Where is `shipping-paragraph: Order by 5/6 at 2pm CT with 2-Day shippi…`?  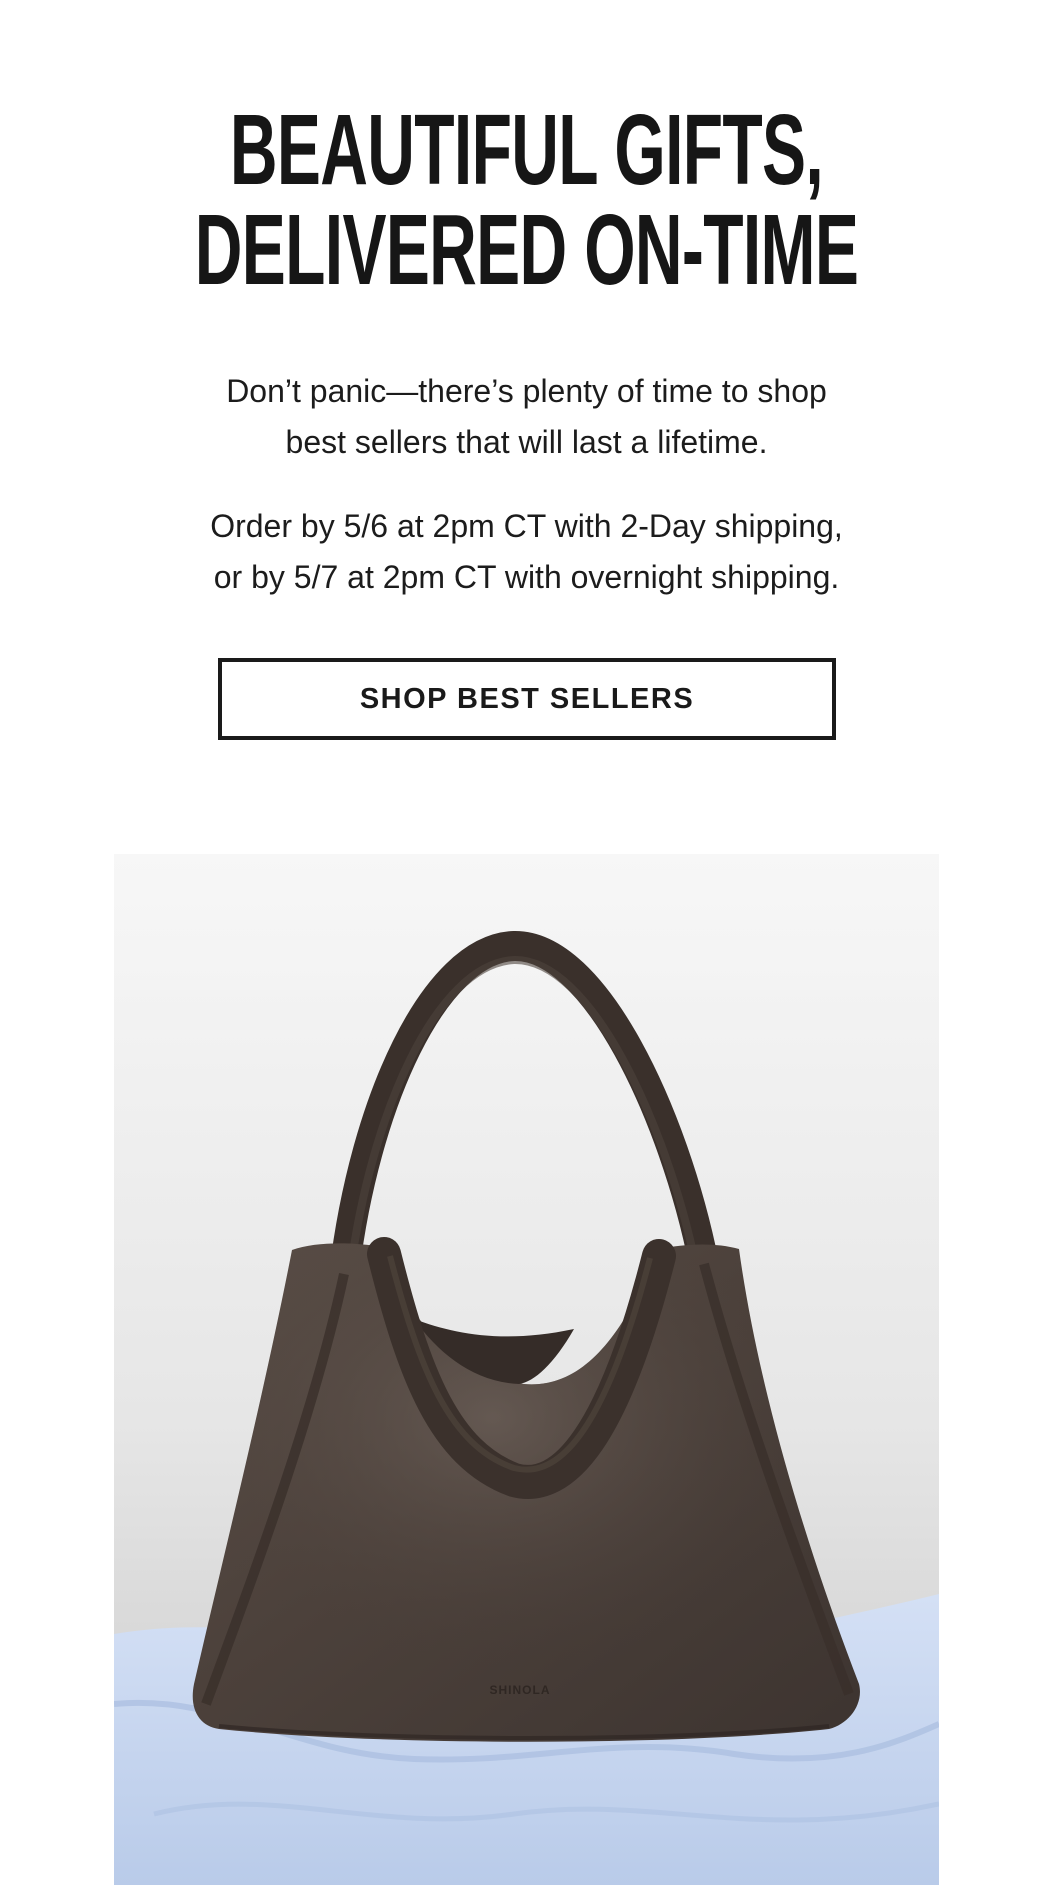
shipping-paragraph: Order by 5/6 at 2pm CT with 2-Day shippi… is located at coordinates (526, 552).